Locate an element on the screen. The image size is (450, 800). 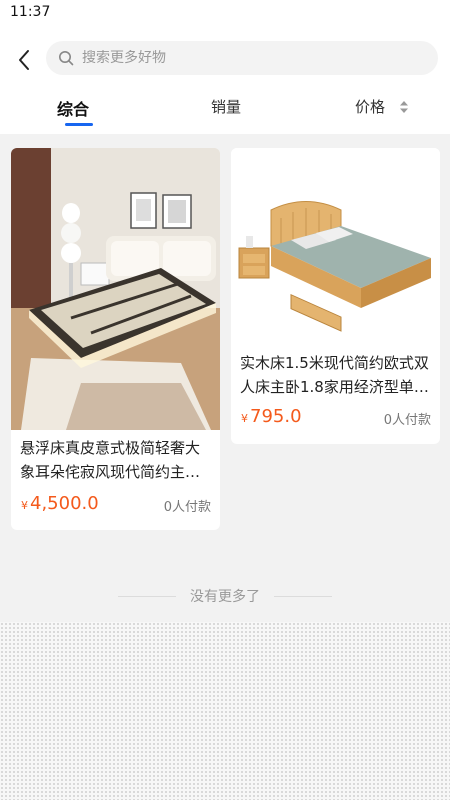
product-image is located at coordinates (335, 245).